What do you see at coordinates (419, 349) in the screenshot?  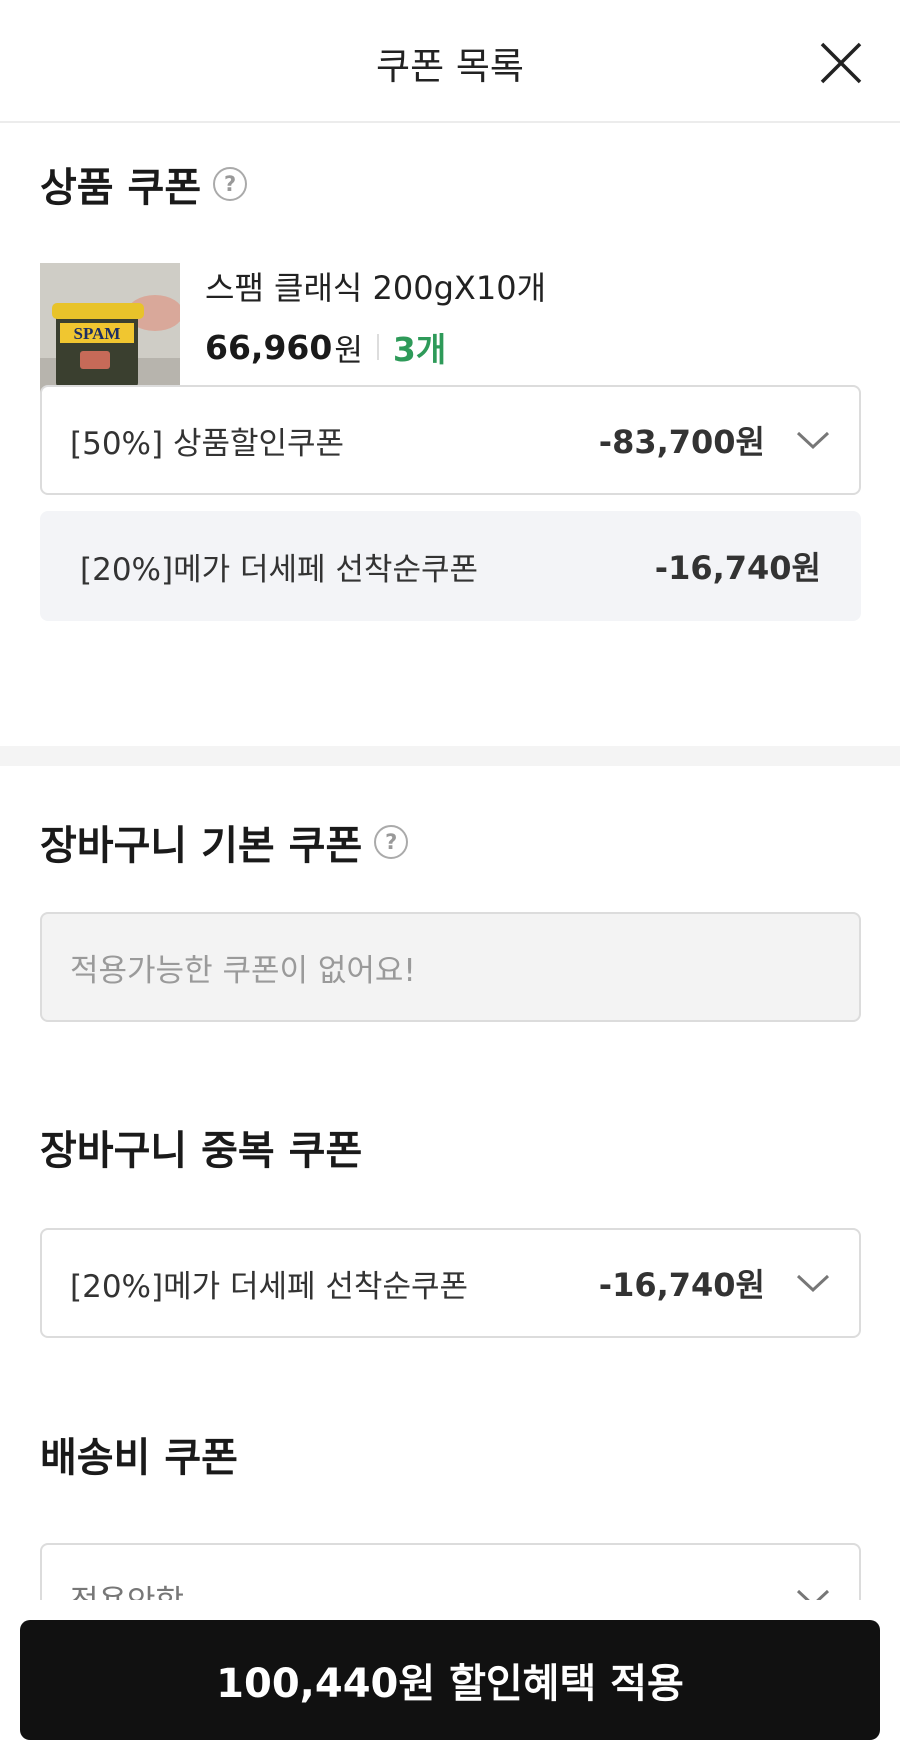 I see `product-quantity: 3개` at bounding box center [419, 349].